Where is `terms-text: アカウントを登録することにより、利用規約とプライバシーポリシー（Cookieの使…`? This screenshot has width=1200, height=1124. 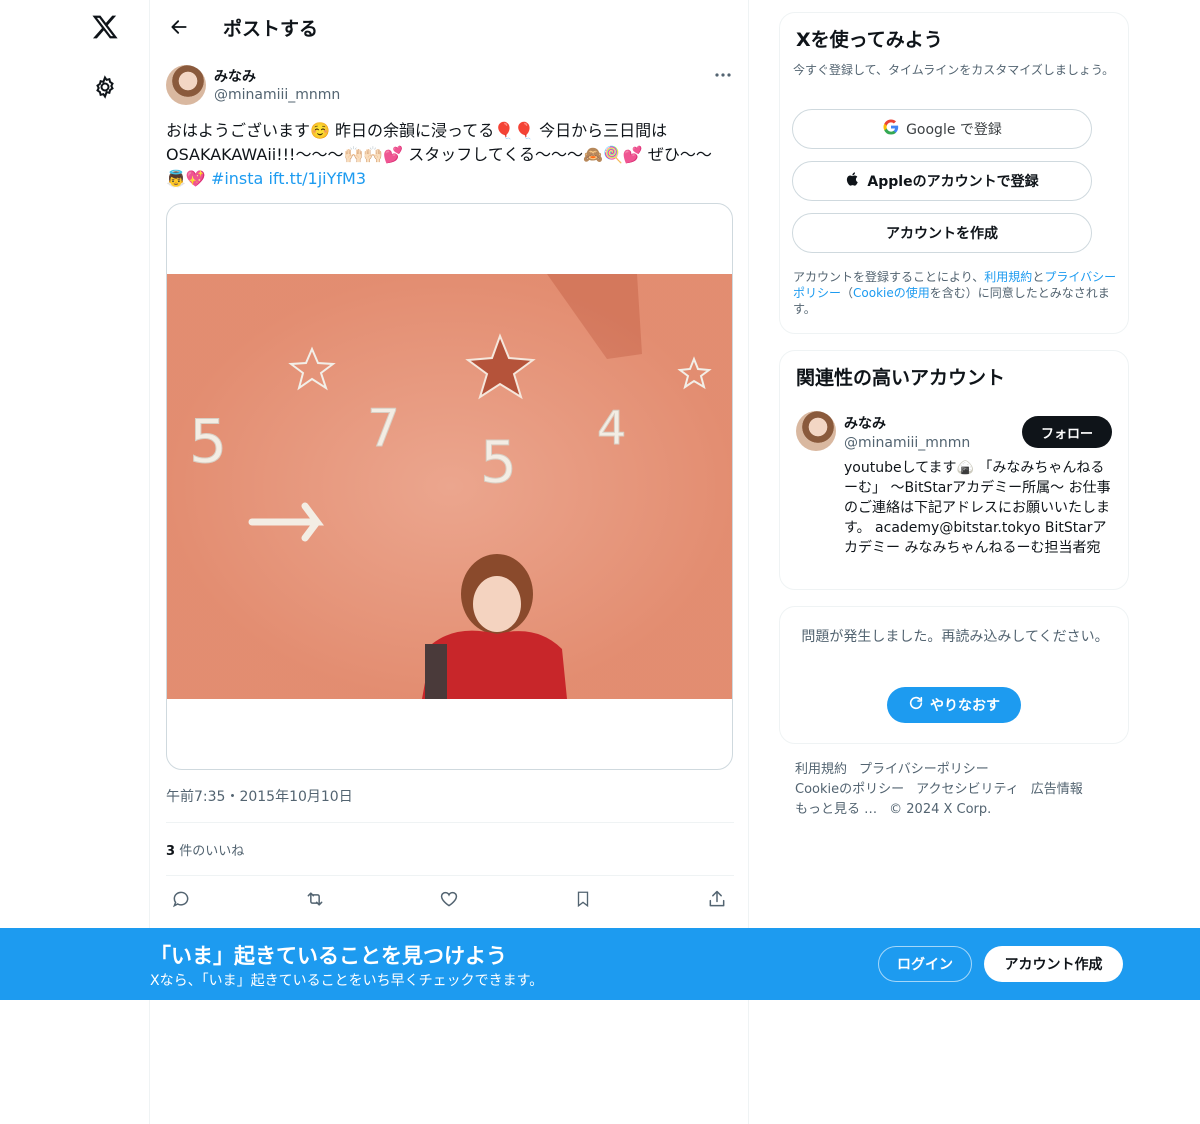
terms-text: アカウントを登録することにより、利用規約とプライバシーポリシー（Cookieの使… is located at coordinates (958, 293).